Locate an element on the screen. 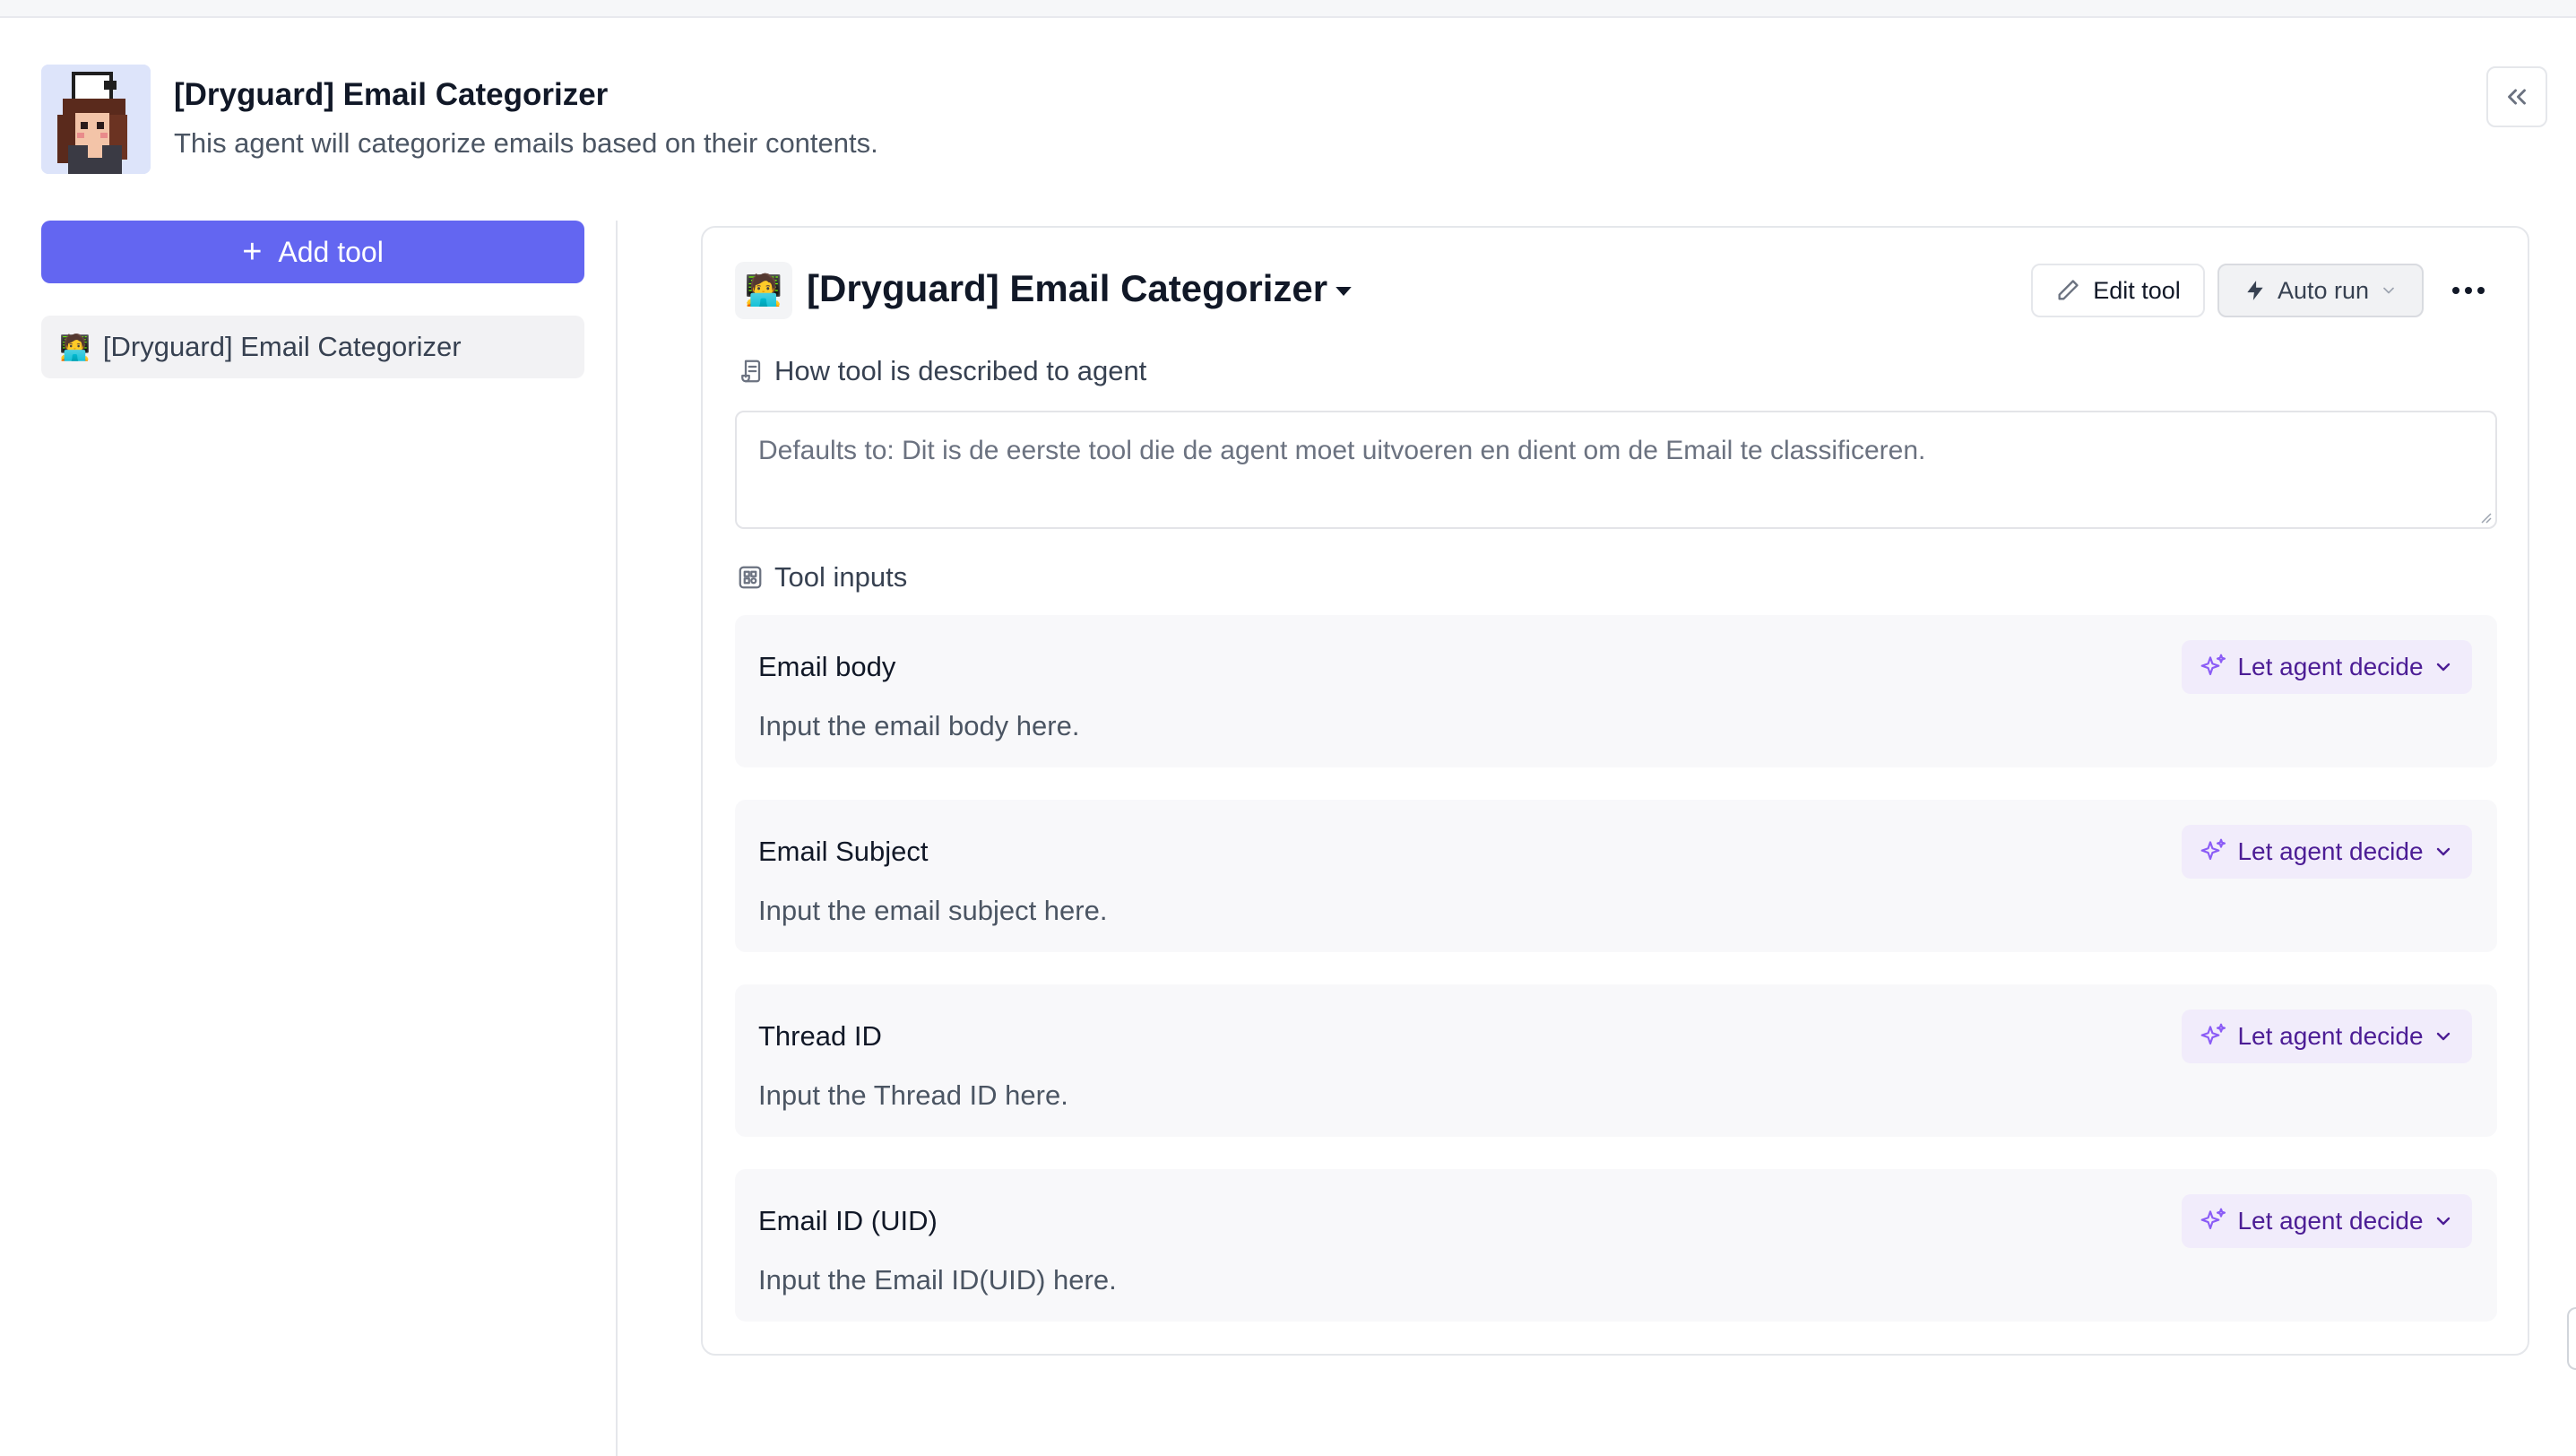  inputs-section-text: Tool inputs is located at coordinates (841, 577).